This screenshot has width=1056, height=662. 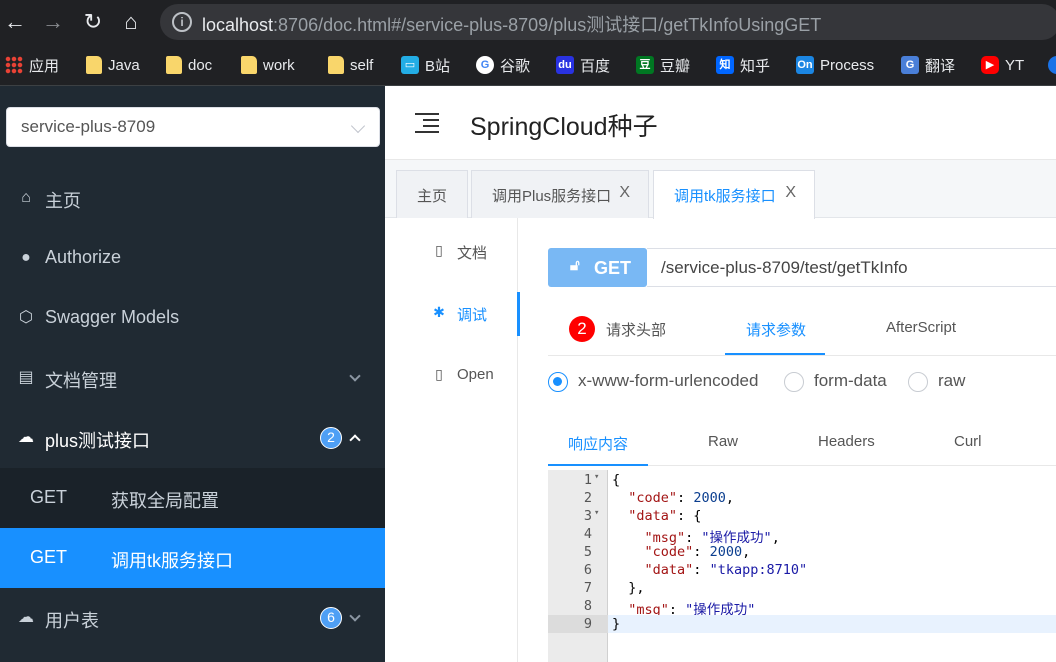 I want to click on code-line: 1 ▾ {, so click(x=602, y=480).